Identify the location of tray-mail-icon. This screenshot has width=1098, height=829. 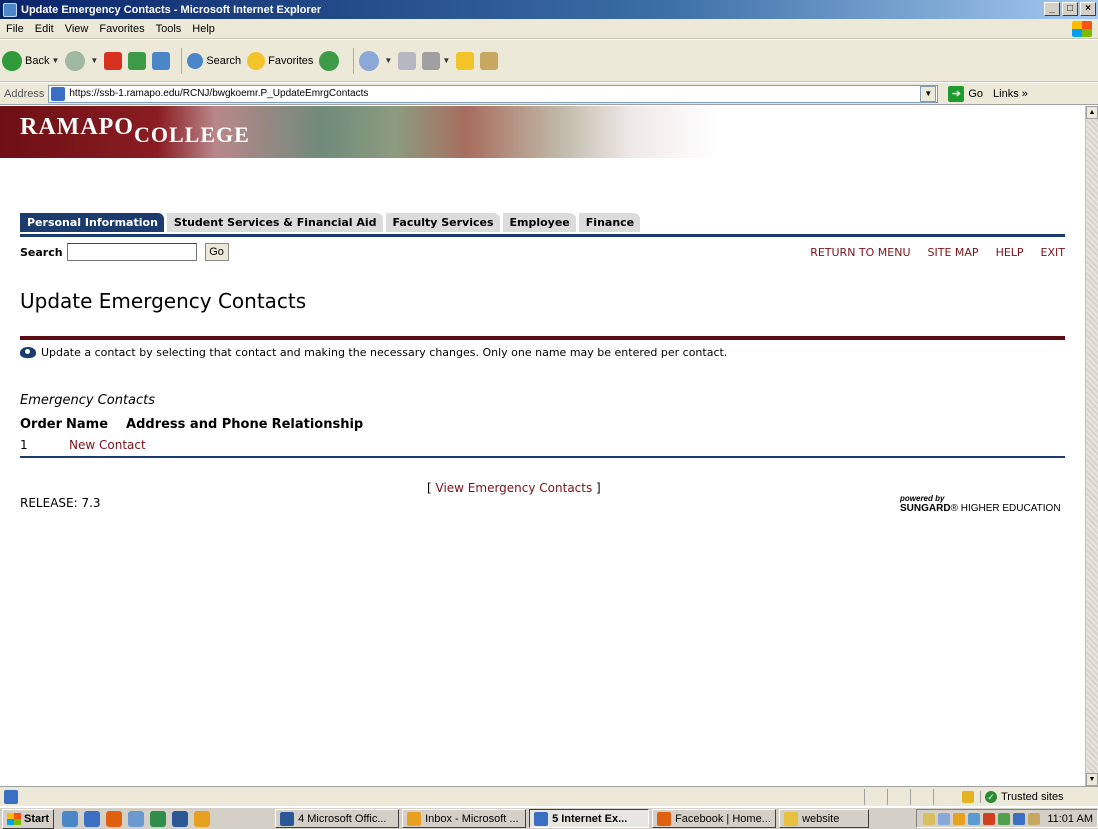
(929, 818).